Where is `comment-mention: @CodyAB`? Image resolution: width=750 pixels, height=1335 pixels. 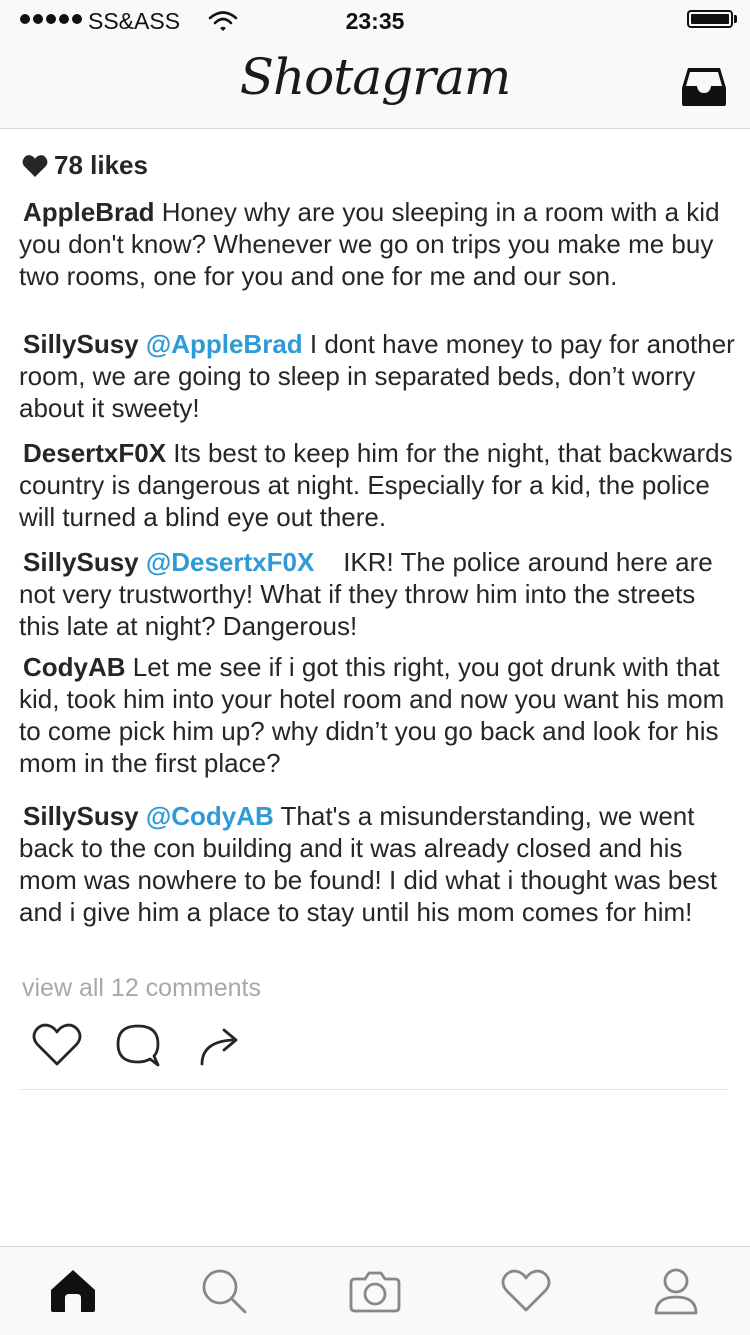
comment-mention: @CodyAB is located at coordinates (210, 816).